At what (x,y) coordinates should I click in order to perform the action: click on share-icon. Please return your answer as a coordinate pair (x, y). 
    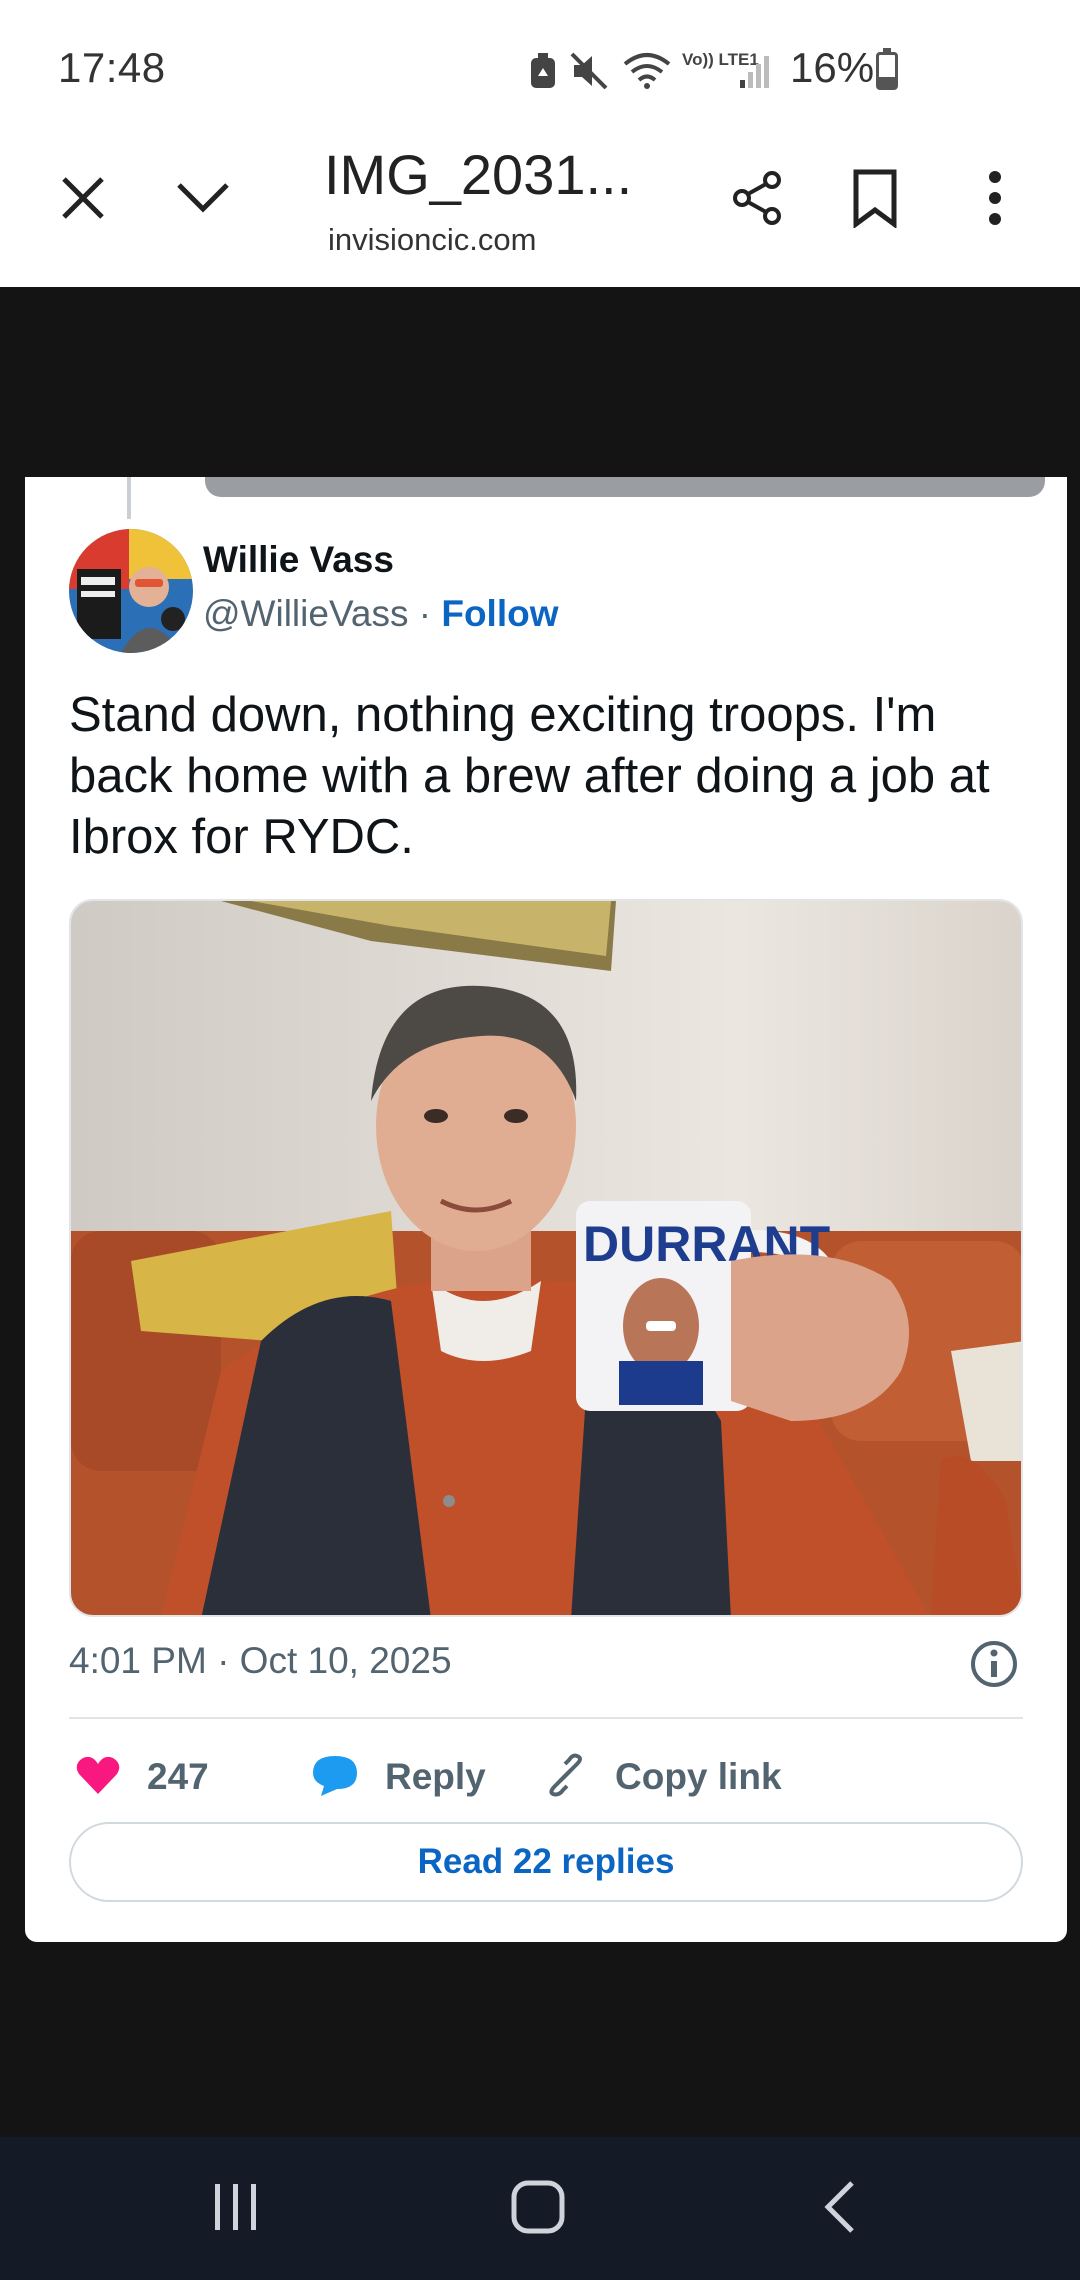
    Looking at the image, I should click on (757, 200).